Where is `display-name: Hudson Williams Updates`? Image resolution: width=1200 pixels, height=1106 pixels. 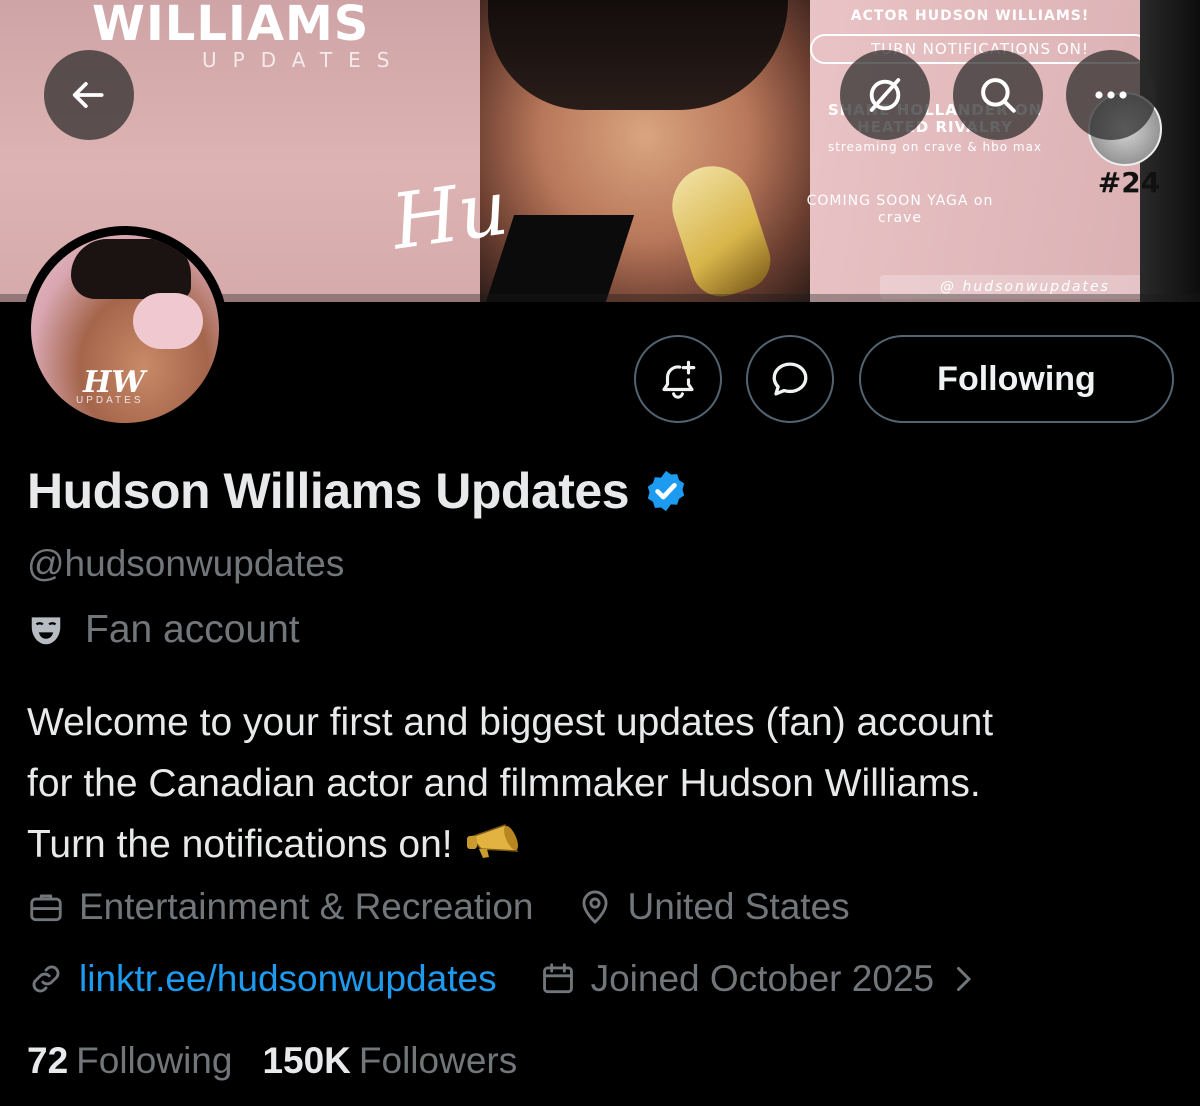
display-name: Hudson Williams Updates is located at coordinates (328, 491).